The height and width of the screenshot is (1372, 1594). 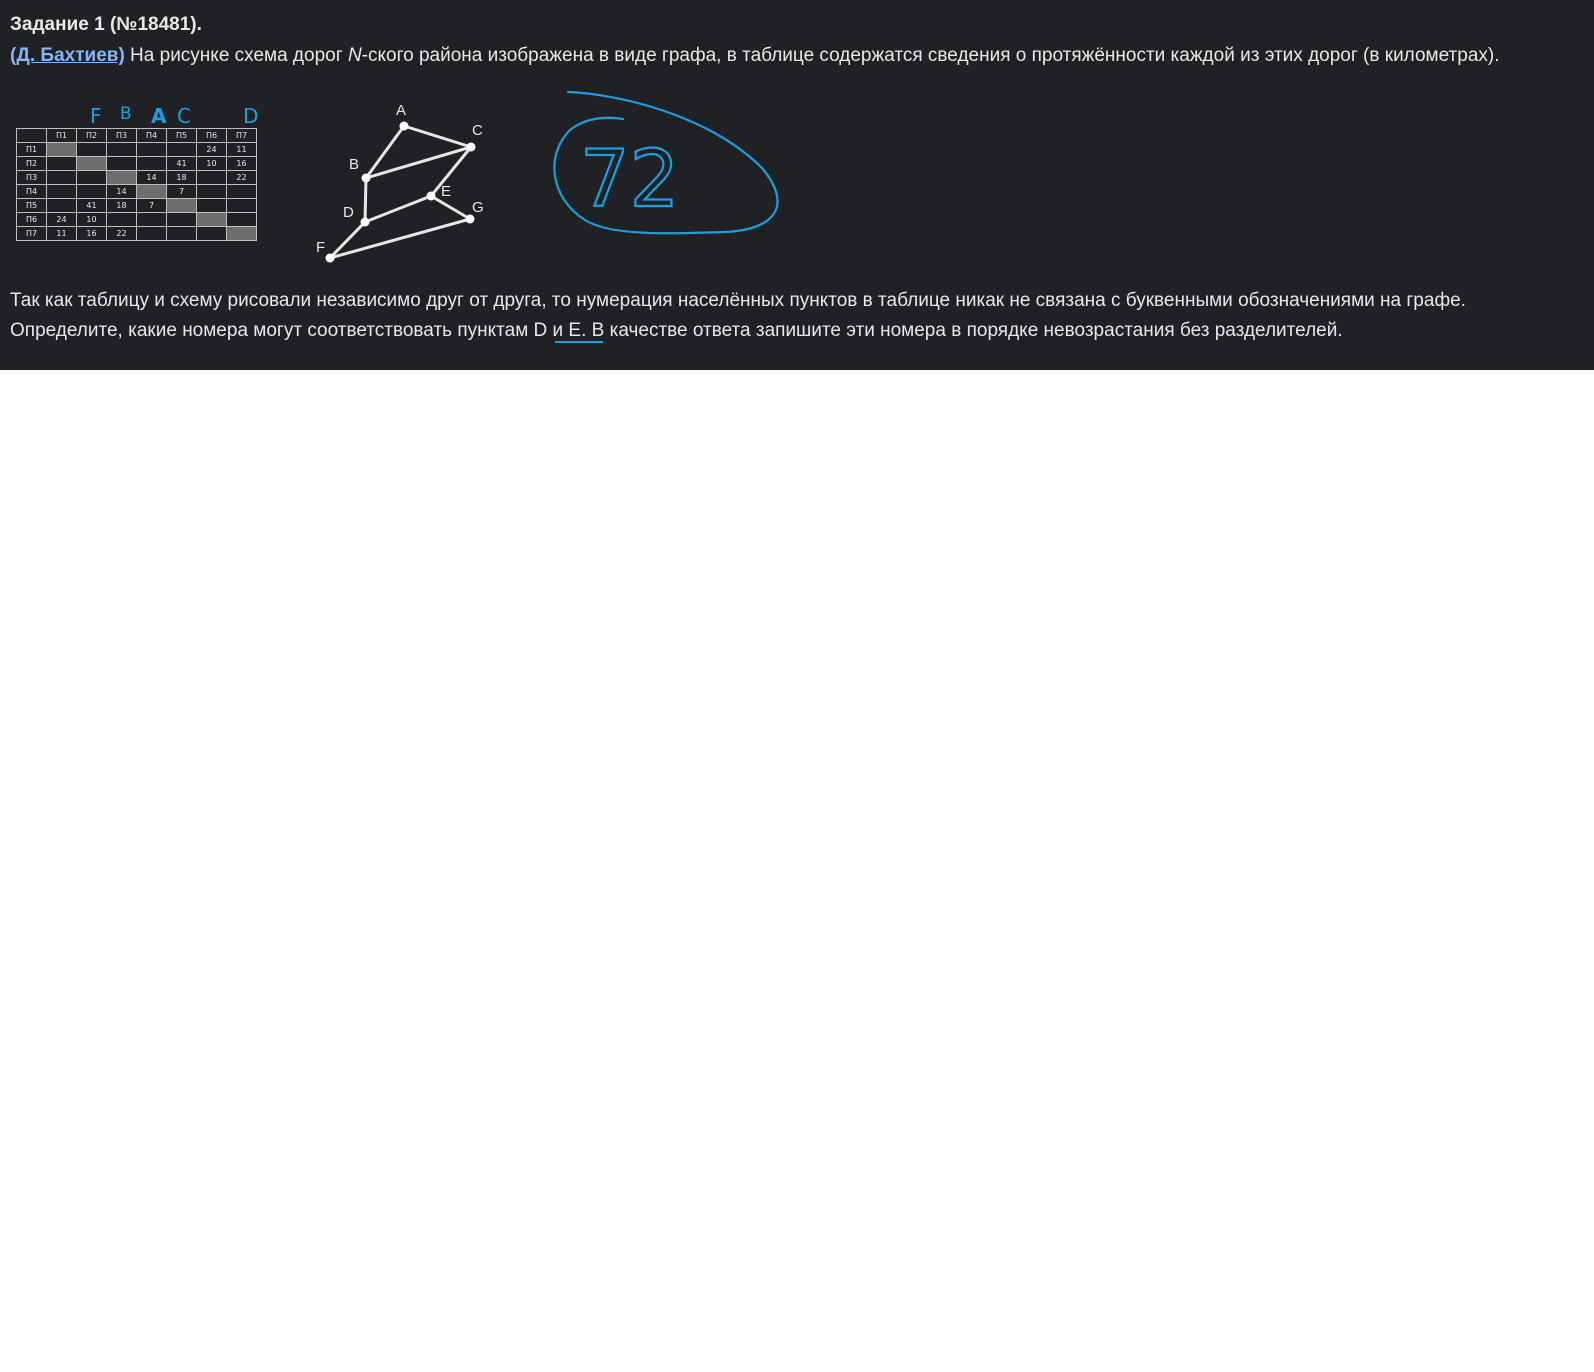 I want to click on vertex-label: G, so click(x=478, y=207).